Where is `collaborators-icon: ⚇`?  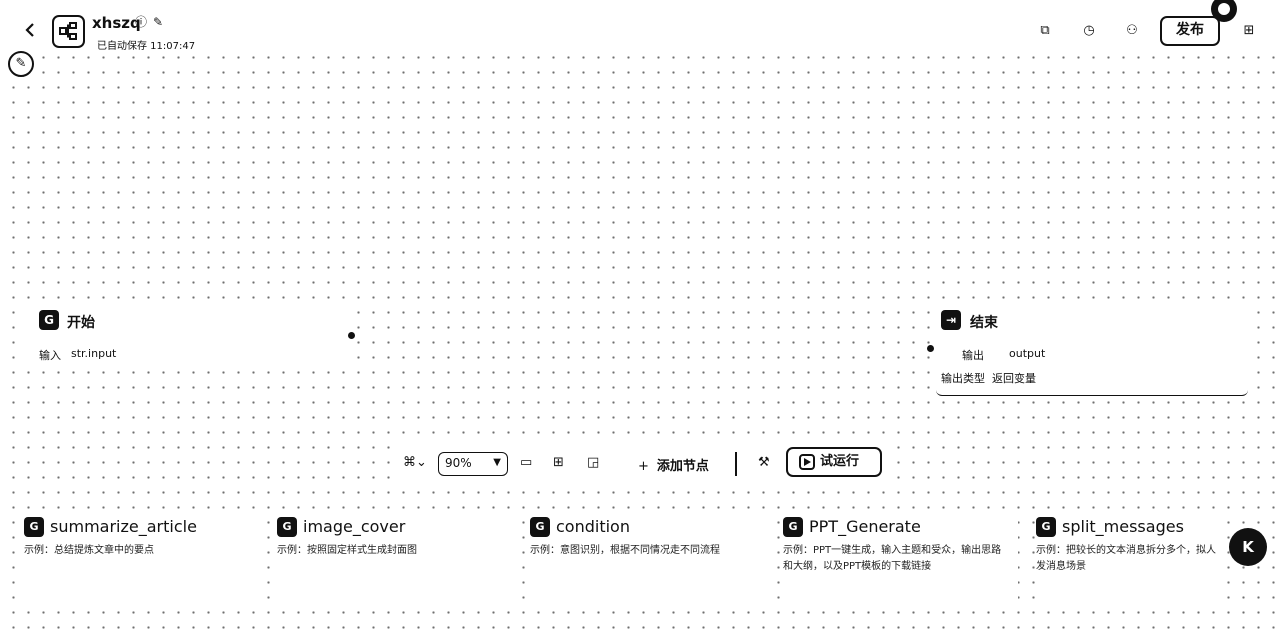 collaborators-icon: ⚇ is located at coordinates (1132, 31).